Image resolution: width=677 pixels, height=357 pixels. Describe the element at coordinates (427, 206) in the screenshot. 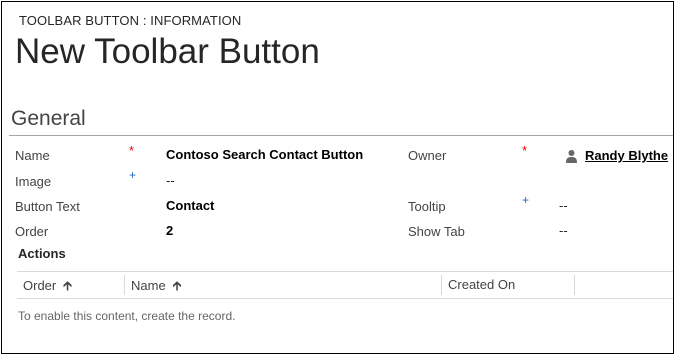

I see `tooltip-label: Tooltip` at that location.